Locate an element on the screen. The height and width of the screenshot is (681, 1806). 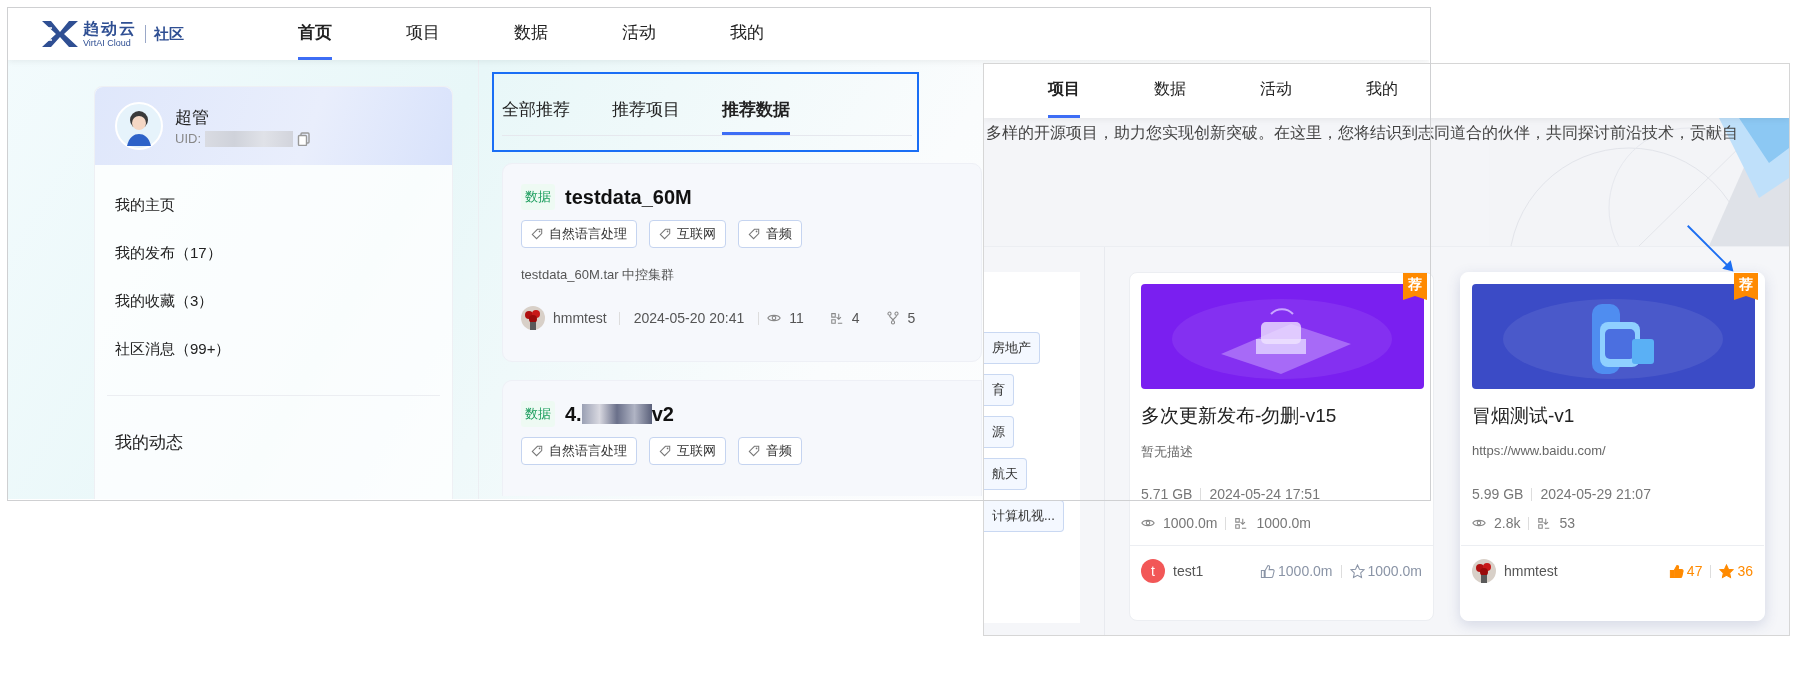
banner-text: 多样的开源项目，助力您实现创新突破。在这里，您将结识到志同道合的伙伴，共同探讨前沿技术，贡献自 is located at coordinates (1362, 133).